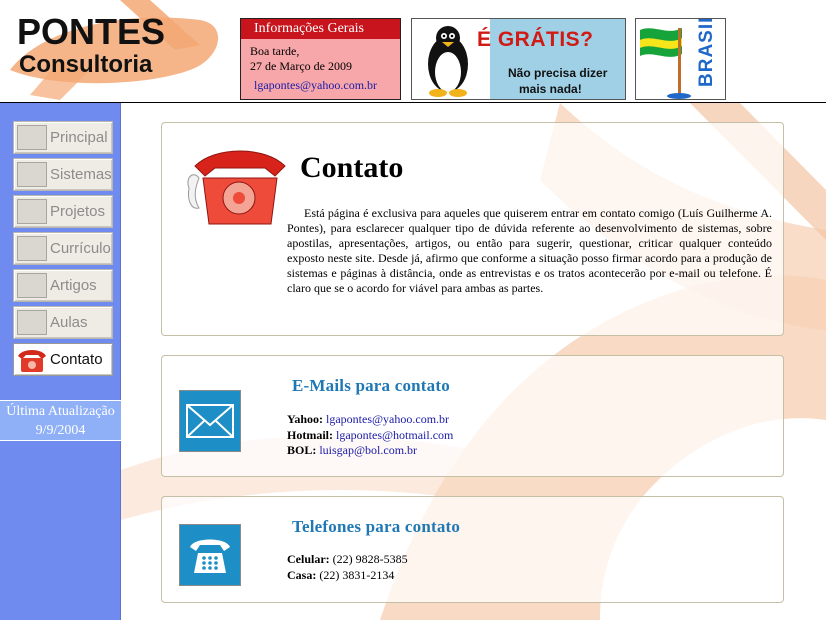 The width and height of the screenshot is (826, 620). What do you see at coordinates (301, 66) in the screenshot?
I see `current-date: 27 de Março de 2009` at bounding box center [301, 66].